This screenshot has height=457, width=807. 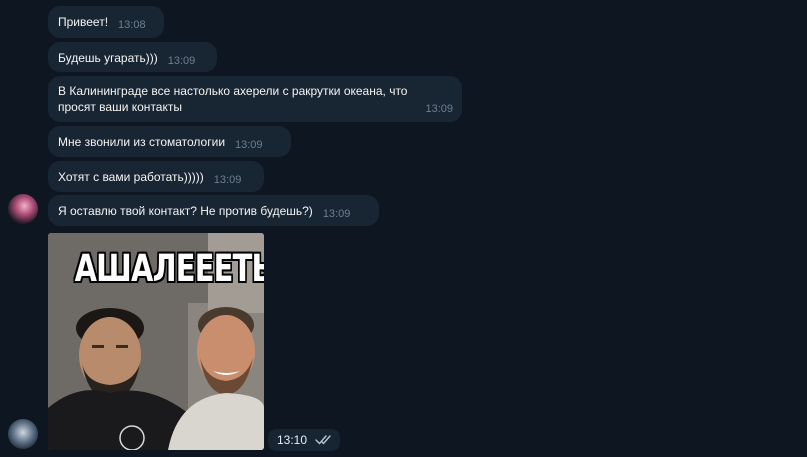 What do you see at coordinates (83, 22) in the screenshot?
I see `message-text: Привеет!` at bounding box center [83, 22].